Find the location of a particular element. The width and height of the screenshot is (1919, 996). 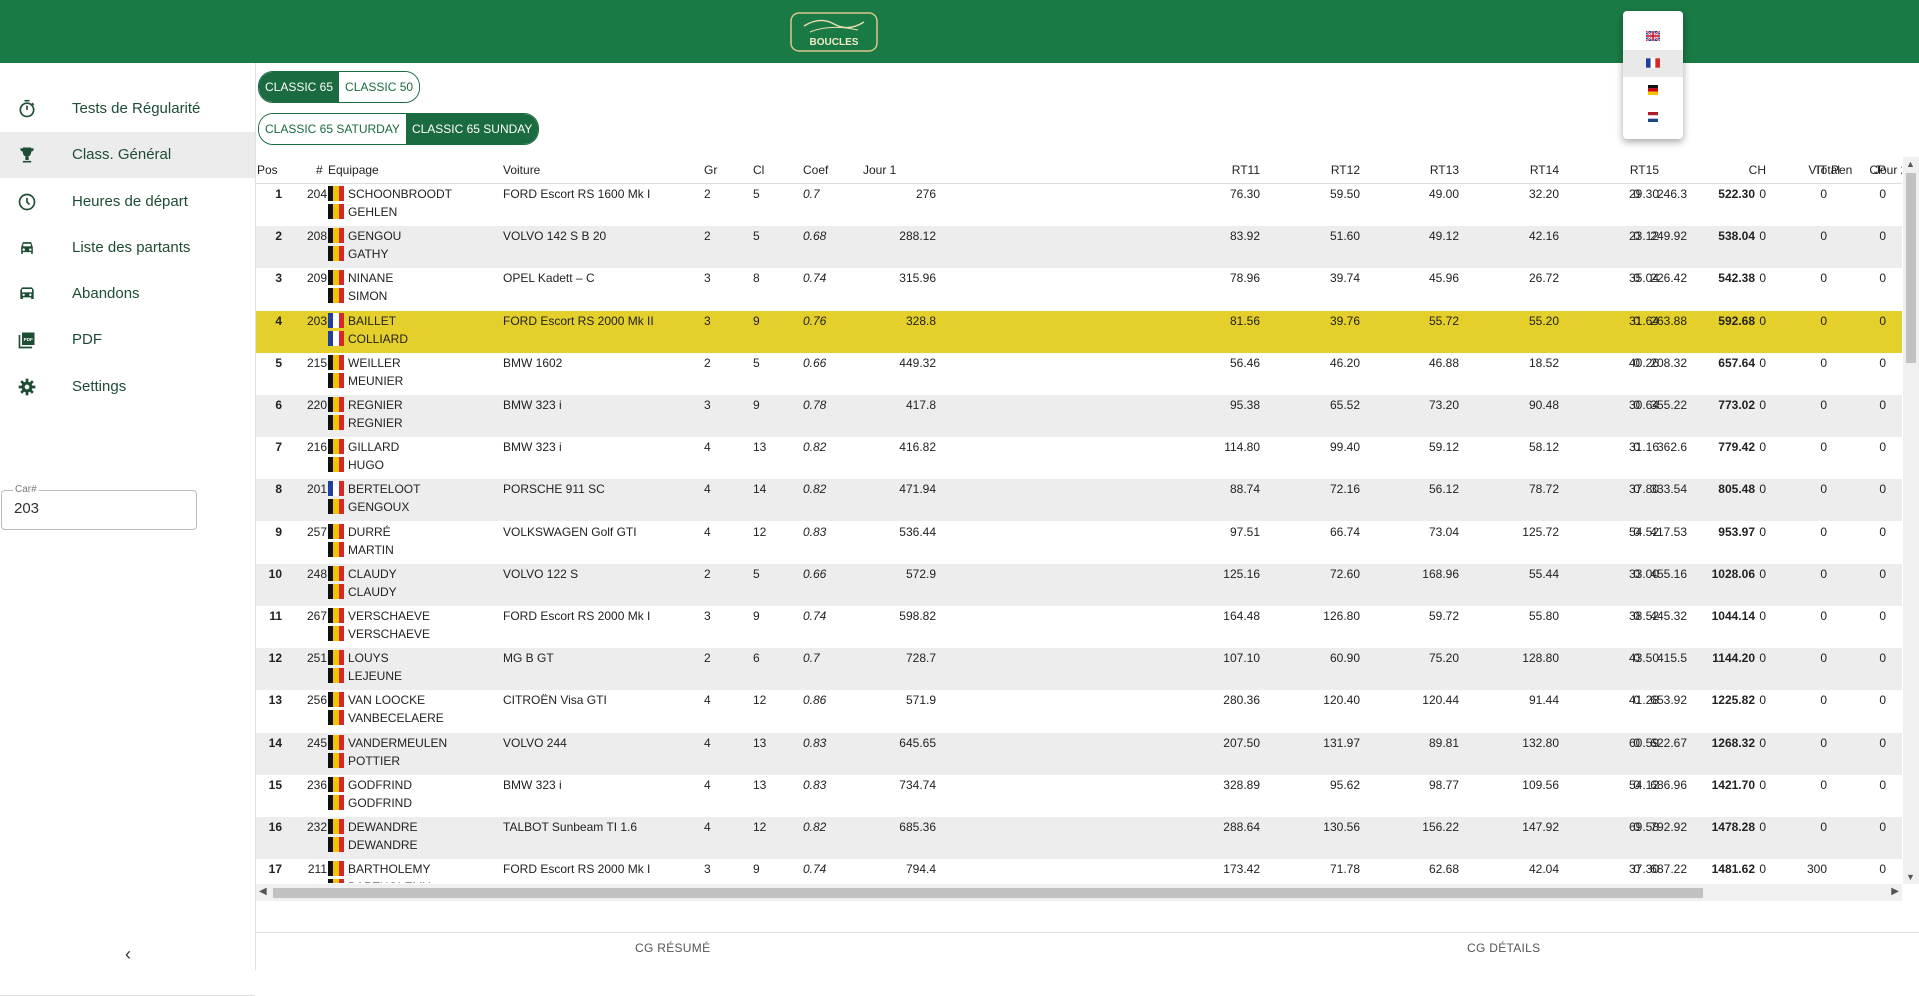

car-number-field: Car# is located at coordinates (99, 507).